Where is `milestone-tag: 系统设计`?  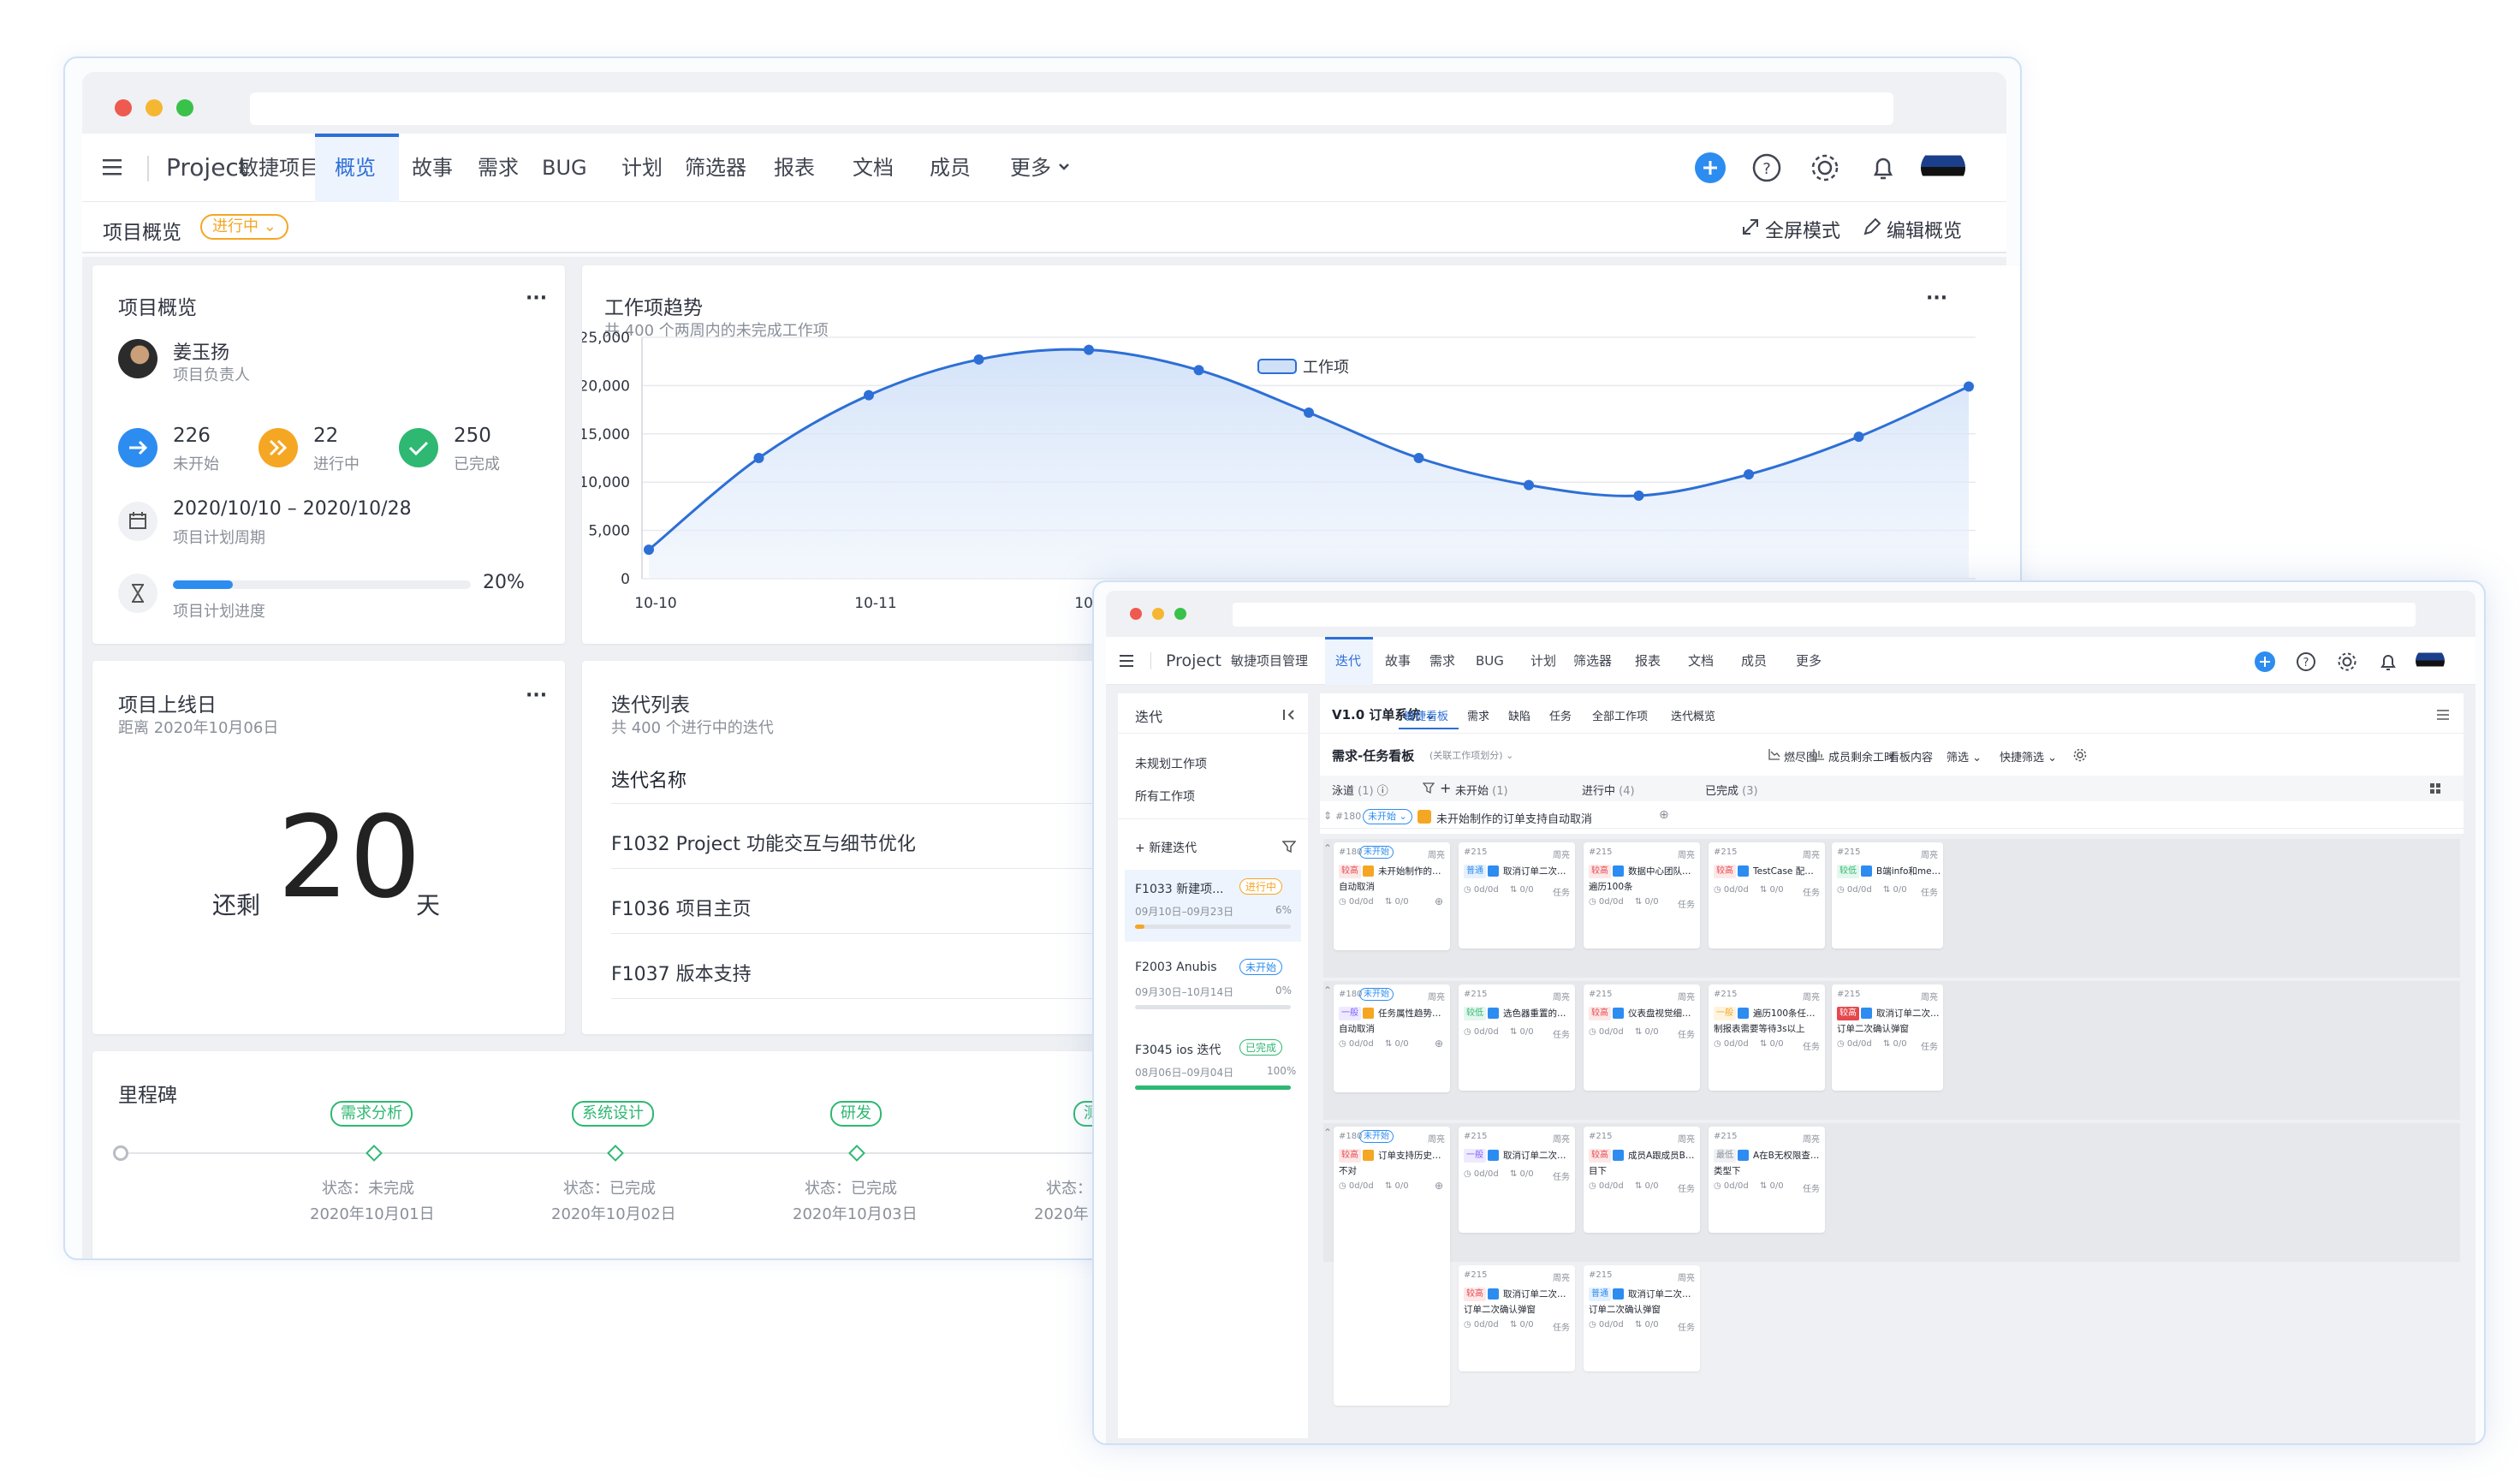
milestone-tag: 系统设计 is located at coordinates (613, 1114).